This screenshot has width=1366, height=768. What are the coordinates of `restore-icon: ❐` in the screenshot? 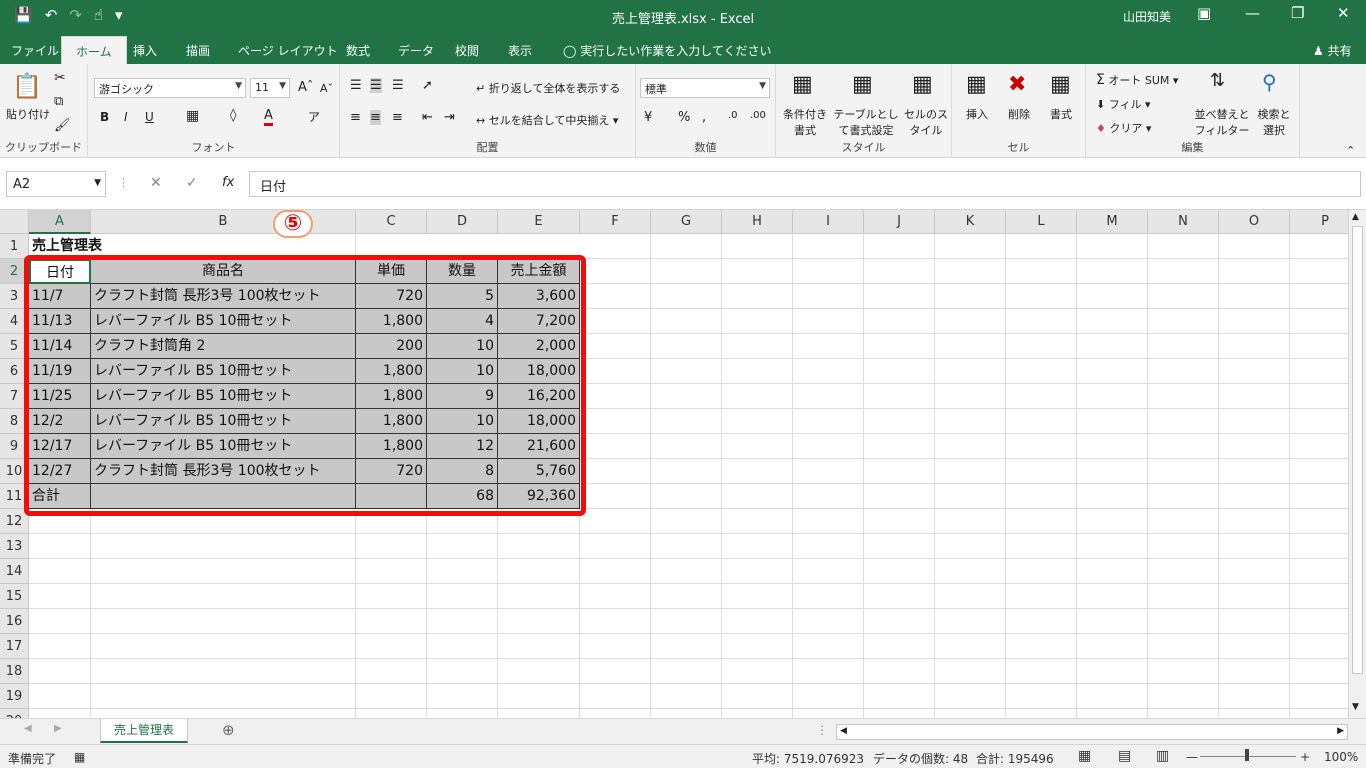 It's located at (1297, 13).